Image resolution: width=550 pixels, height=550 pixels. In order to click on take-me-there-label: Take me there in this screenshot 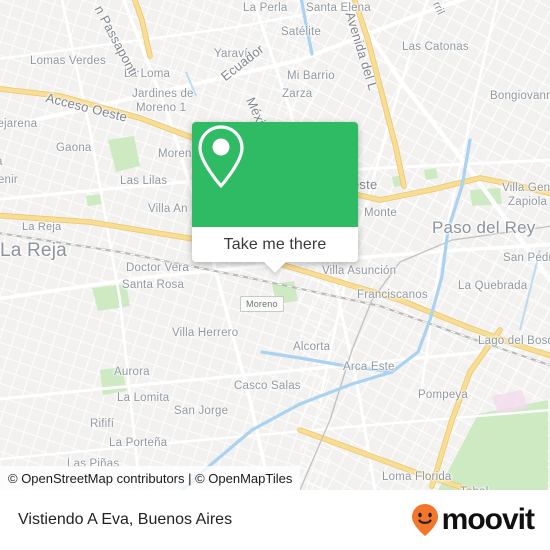, I will do `click(275, 244)`.